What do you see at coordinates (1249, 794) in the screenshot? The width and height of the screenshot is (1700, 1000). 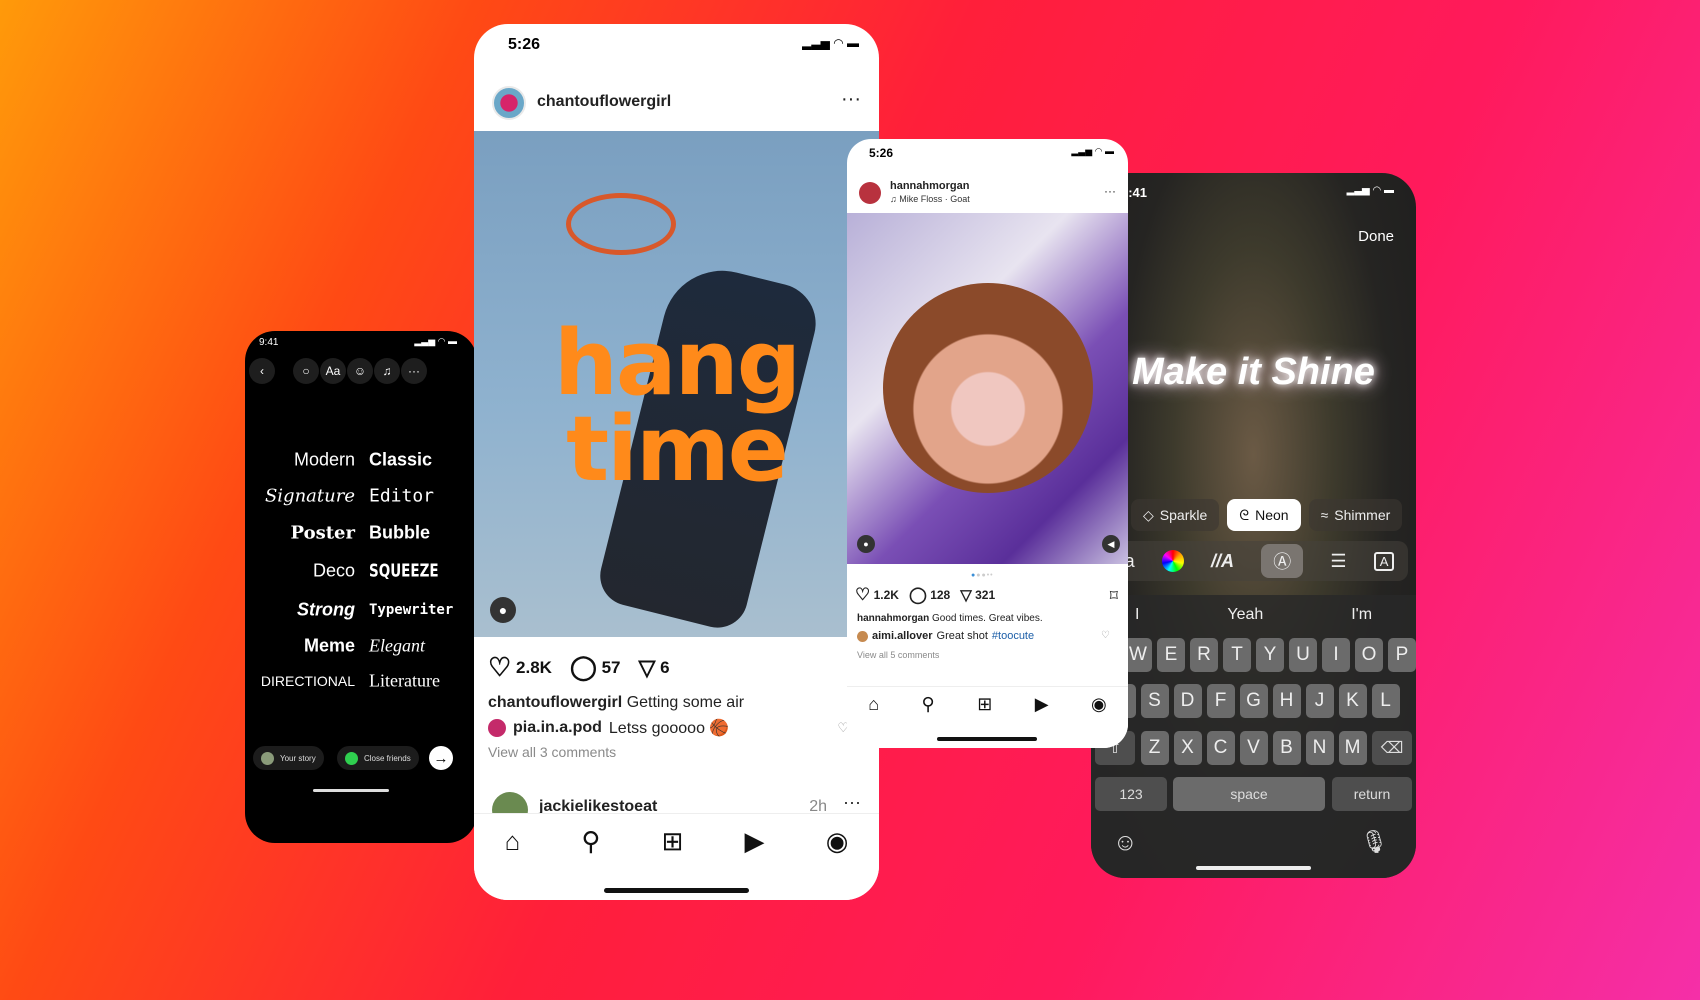 I see `space-key: space` at bounding box center [1249, 794].